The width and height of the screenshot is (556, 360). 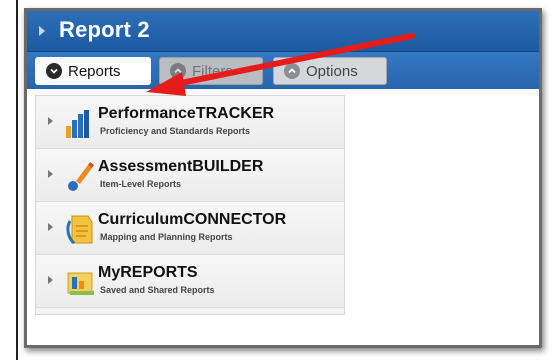 What do you see at coordinates (81, 123) in the screenshot?
I see `bar-chart-icon` at bounding box center [81, 123].